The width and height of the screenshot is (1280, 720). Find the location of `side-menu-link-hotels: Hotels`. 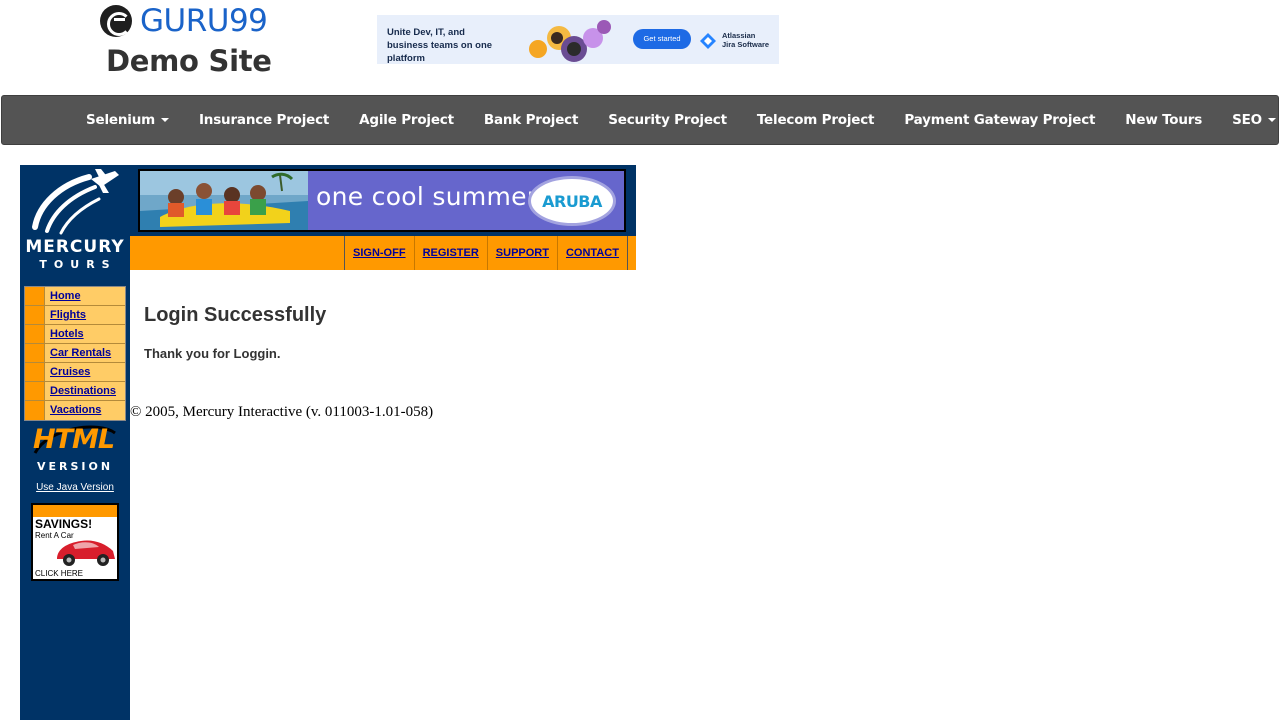

side-menu-link-hotels: Hotels is located at coordinates (64, 334).